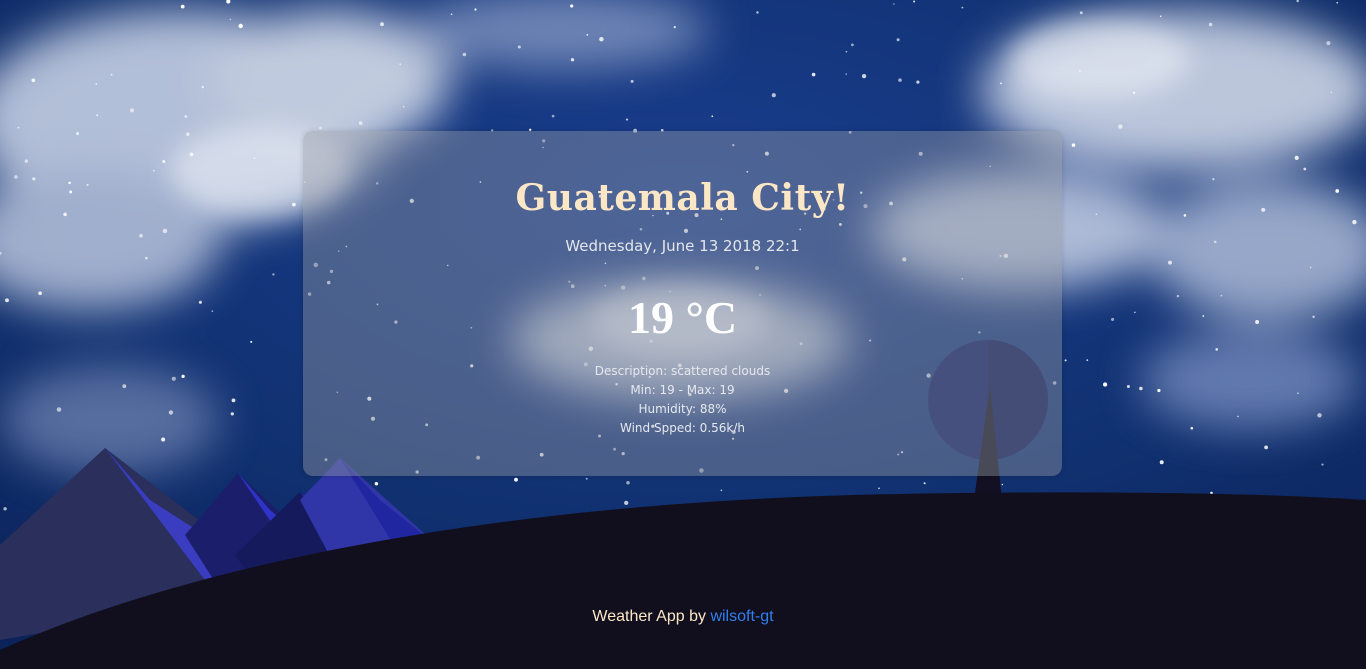 This screenshot has width=1366, height=669. I want to click on description-text: Description: scattered clouds, so click(682, 371).